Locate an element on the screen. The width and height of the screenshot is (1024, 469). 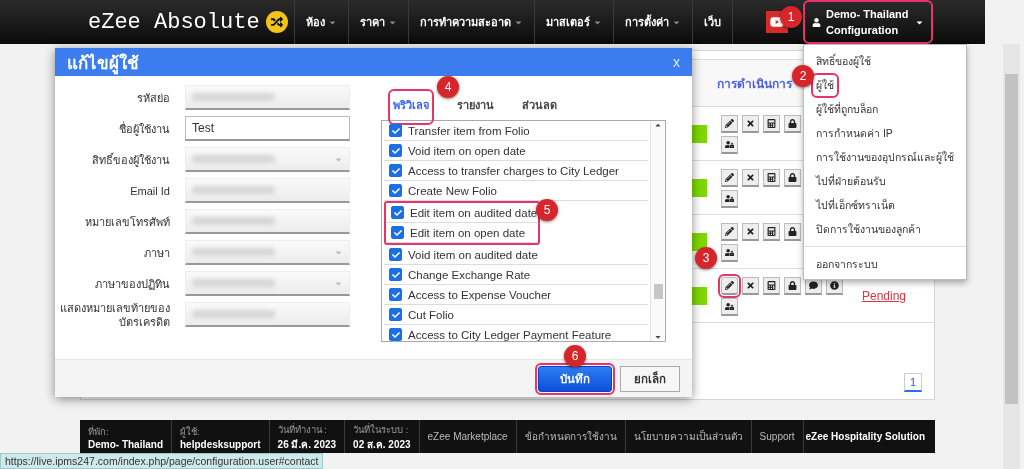
scroll-up-icon is located at coordinates (658, 125).